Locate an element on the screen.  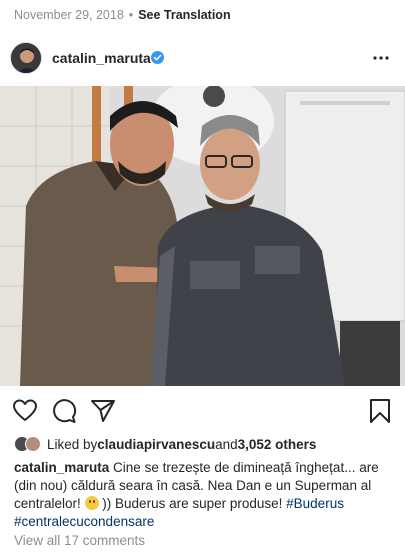
heart-icon is located at coordinates (25, 411).